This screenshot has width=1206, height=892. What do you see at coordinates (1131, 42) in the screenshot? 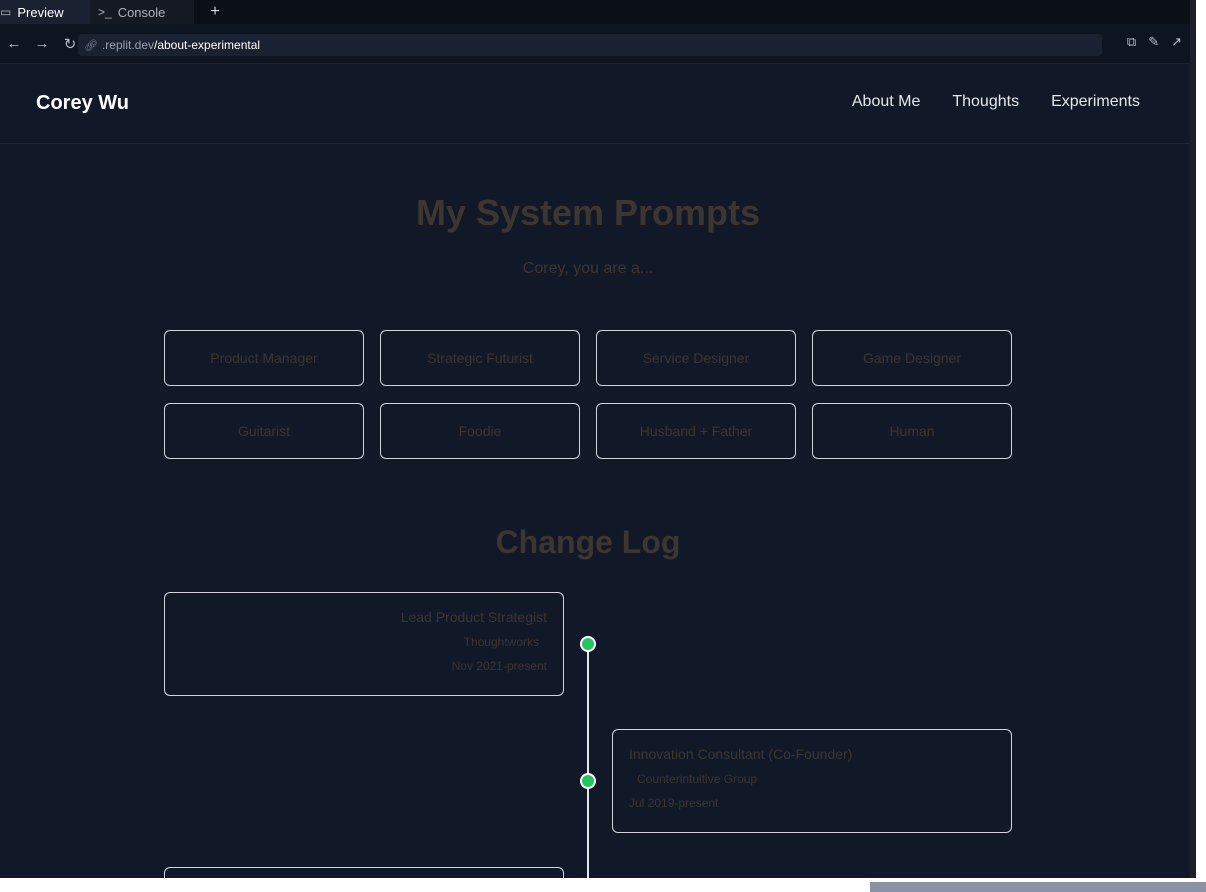
I see `devices-icon: ⧉` at bounding box center [1131, 42].